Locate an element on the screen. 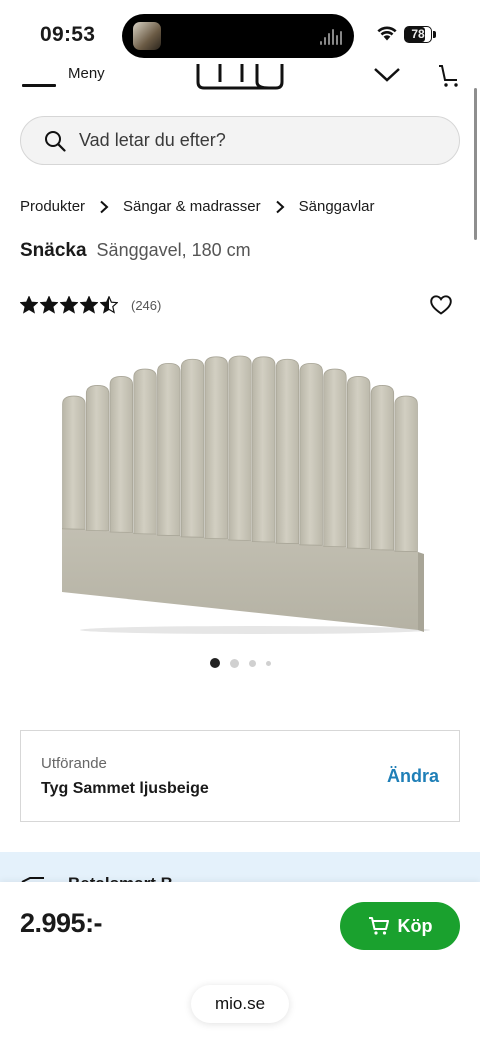  carousel-dots is located at coordinates (240, 663).